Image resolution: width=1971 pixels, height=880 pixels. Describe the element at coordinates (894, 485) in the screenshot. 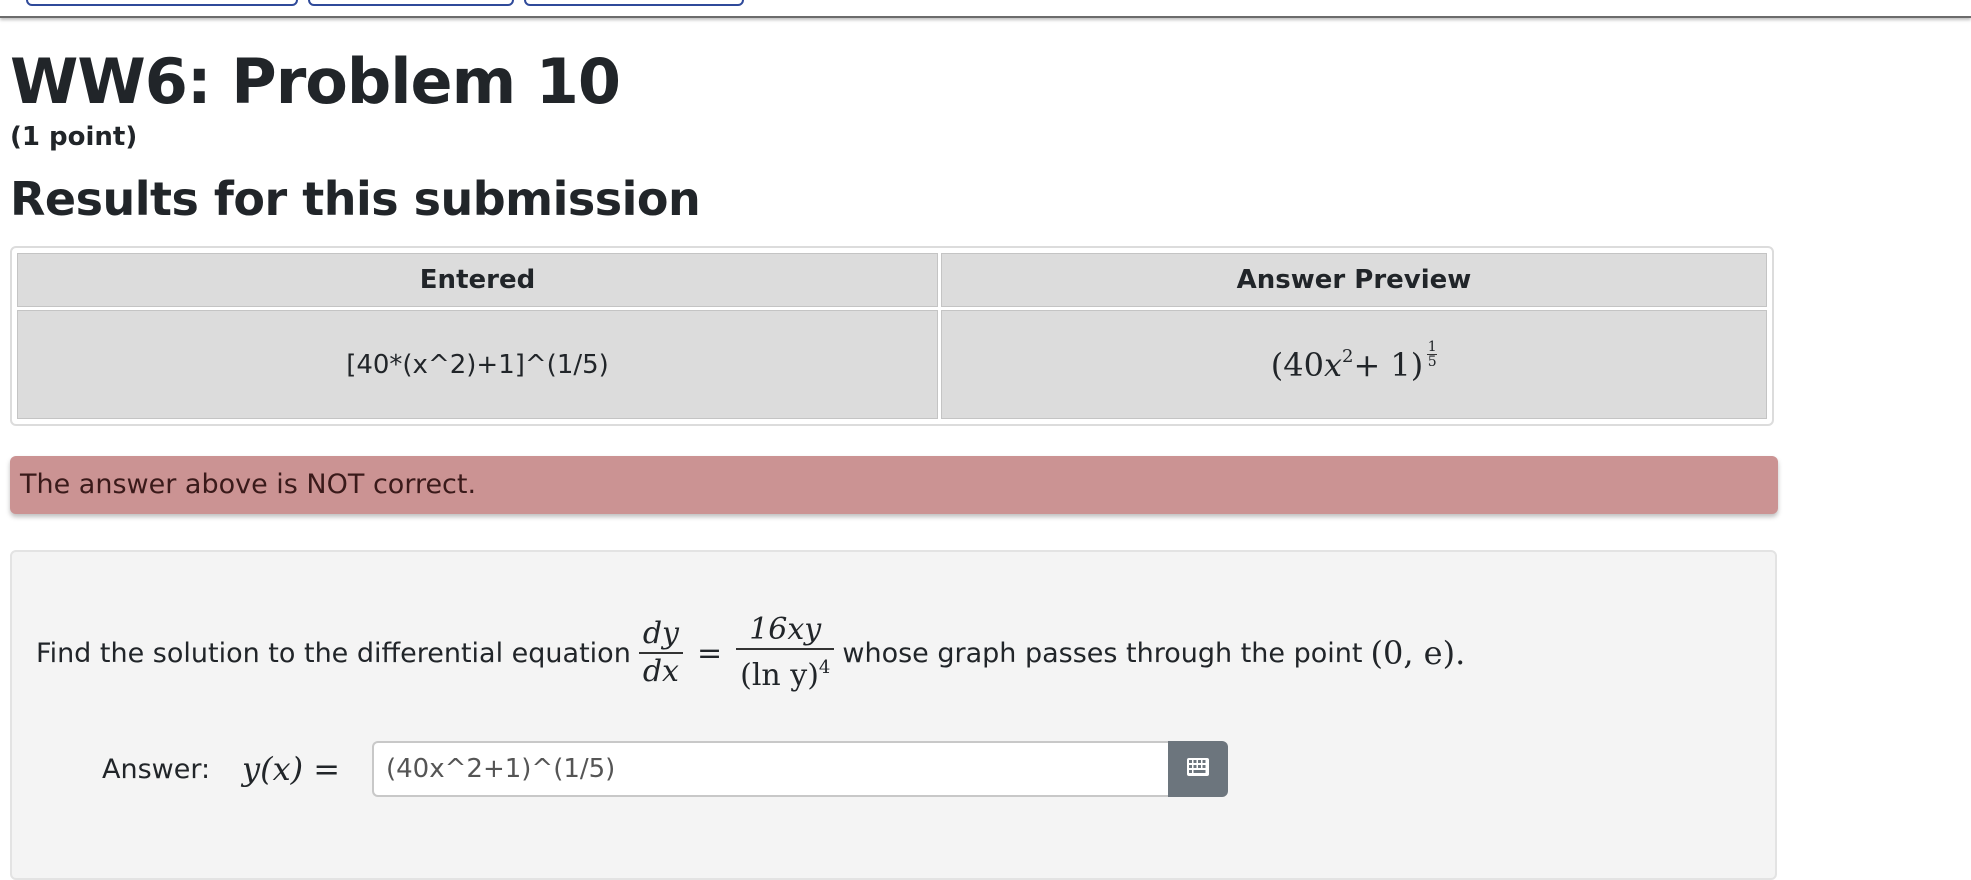

I see `incorrect-alert: The answer above is NOT correct.` at that location.